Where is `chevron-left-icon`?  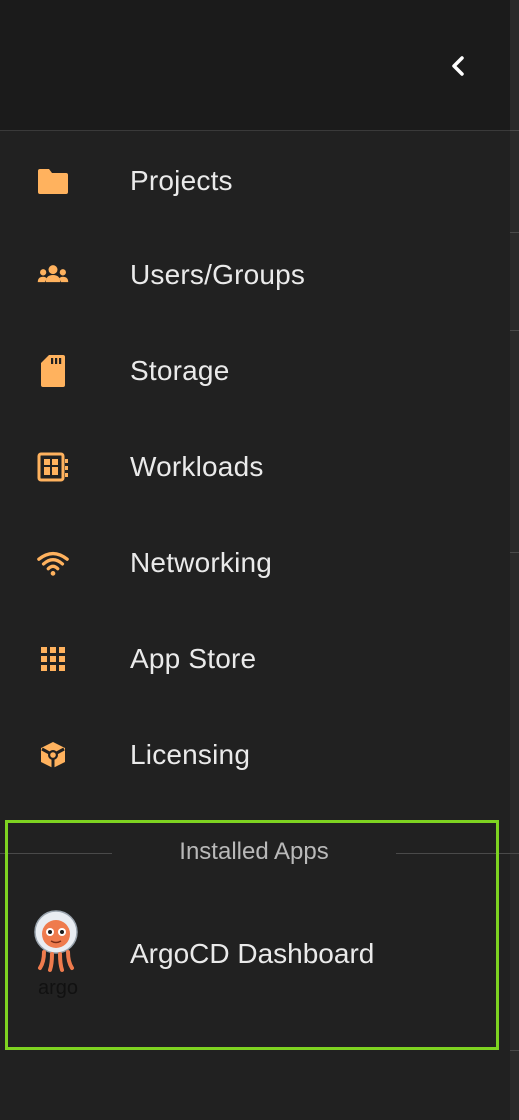
chevron-left-icon is located at coordinates (458, 66).